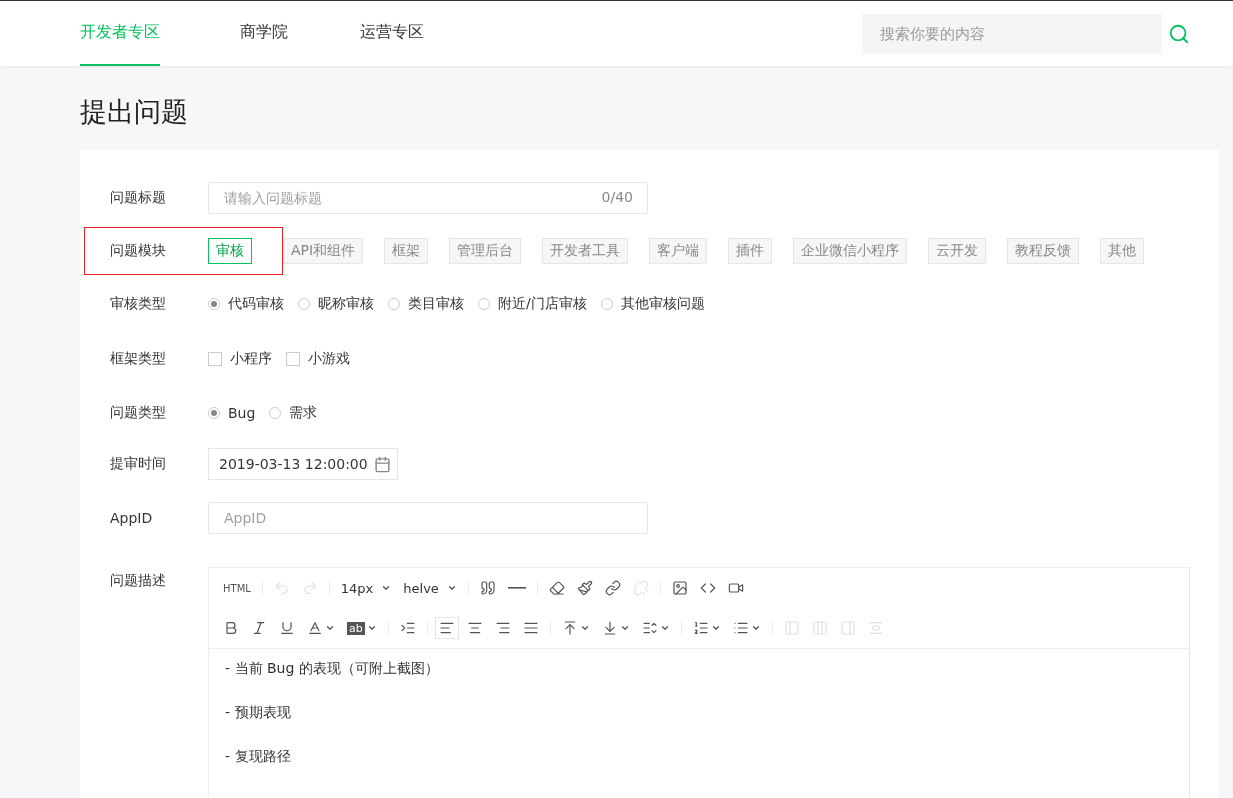 This screenshot has height=798, width=1233. What do you see at coordinates (323, 251) in the screenshot?
I see `module-tag: API和组件` at bounding box center [323, 251].